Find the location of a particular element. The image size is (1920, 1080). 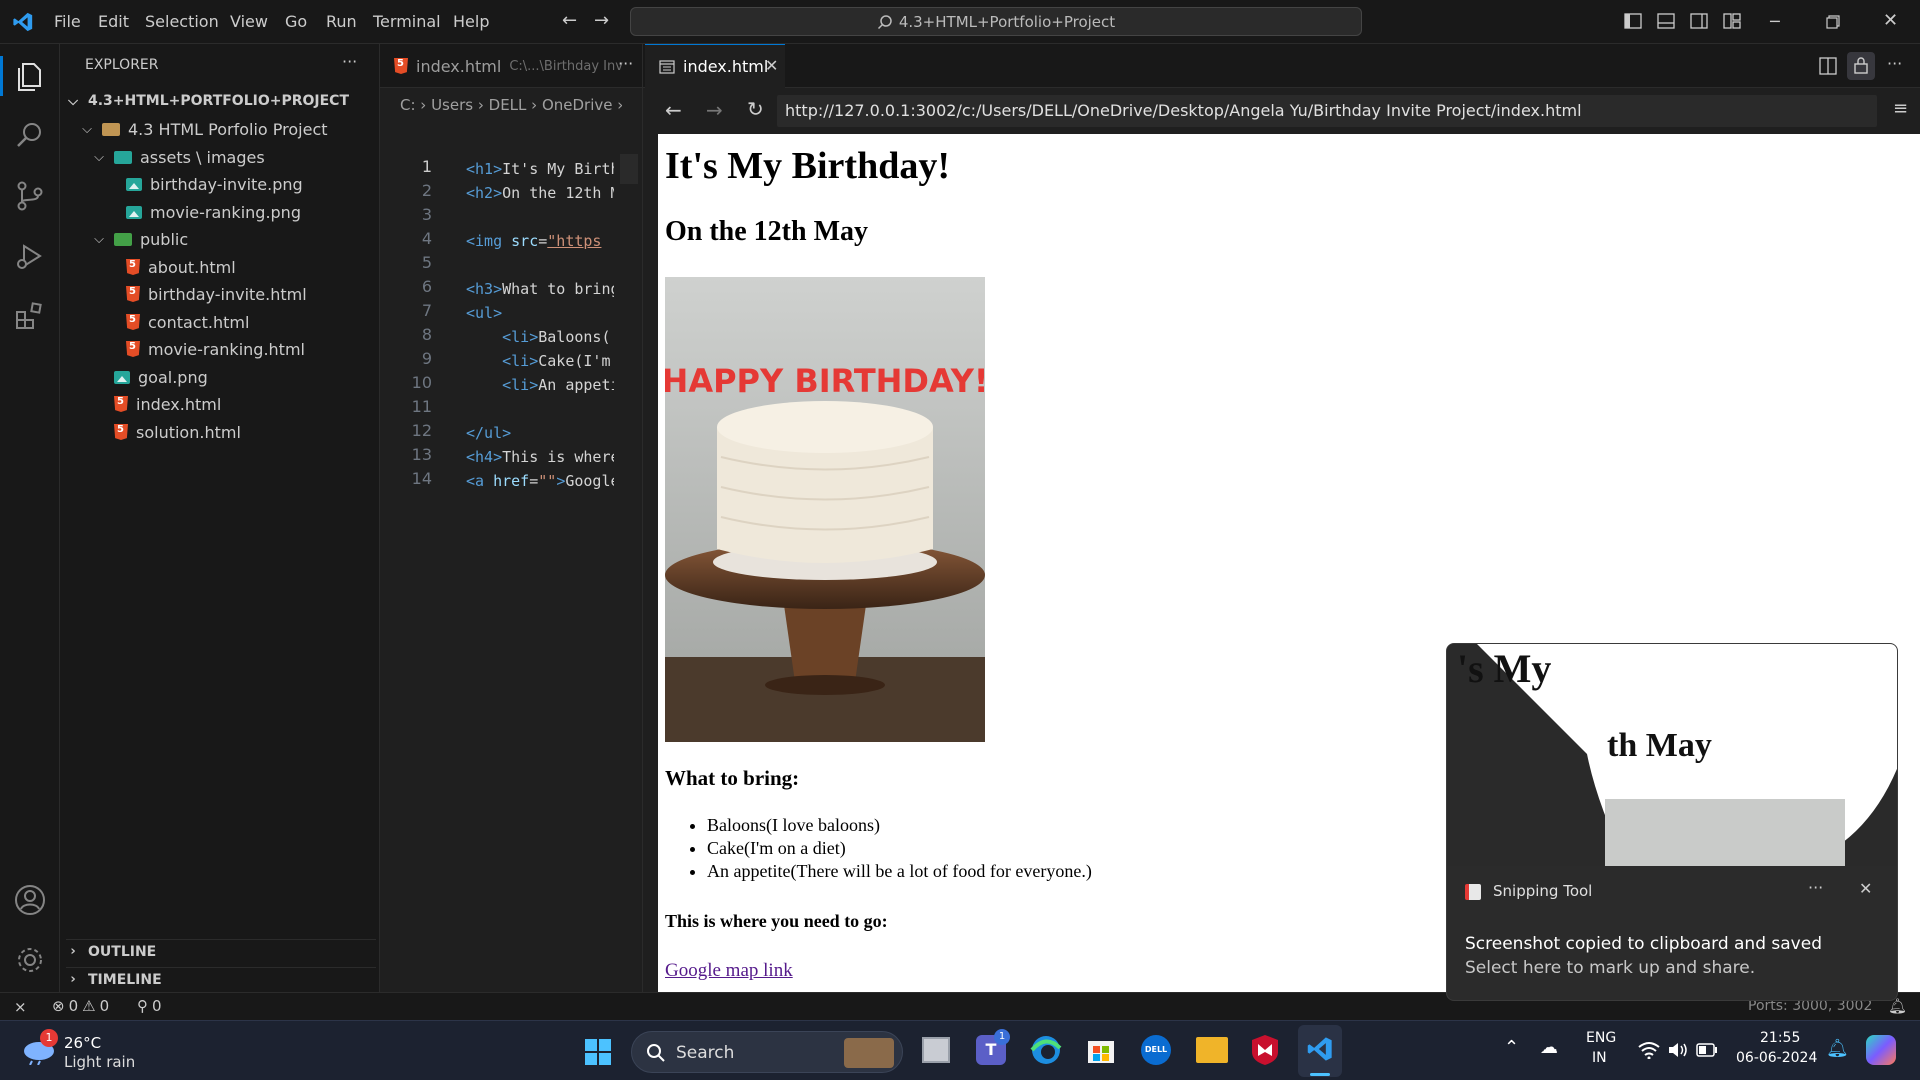

tree-item-label: 4.3 HTML Porfolio Project is located at coordinates (228, 129).